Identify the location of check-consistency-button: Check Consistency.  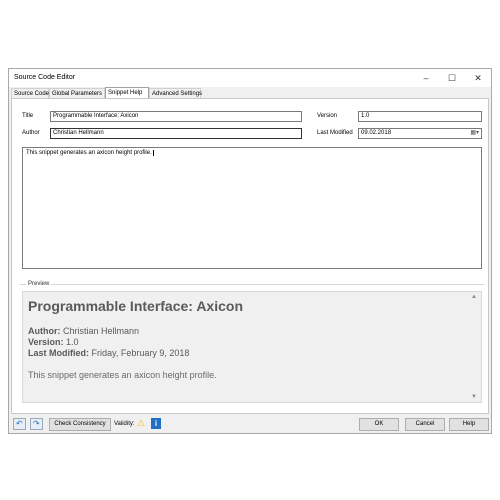
(80, 424).